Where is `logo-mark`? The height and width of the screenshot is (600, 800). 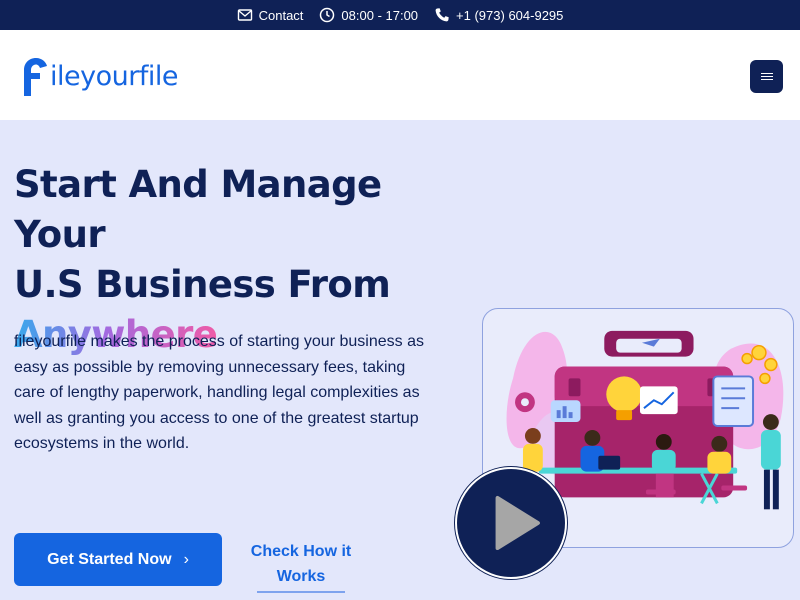 logo-mark is located at coordinates (37, 76).